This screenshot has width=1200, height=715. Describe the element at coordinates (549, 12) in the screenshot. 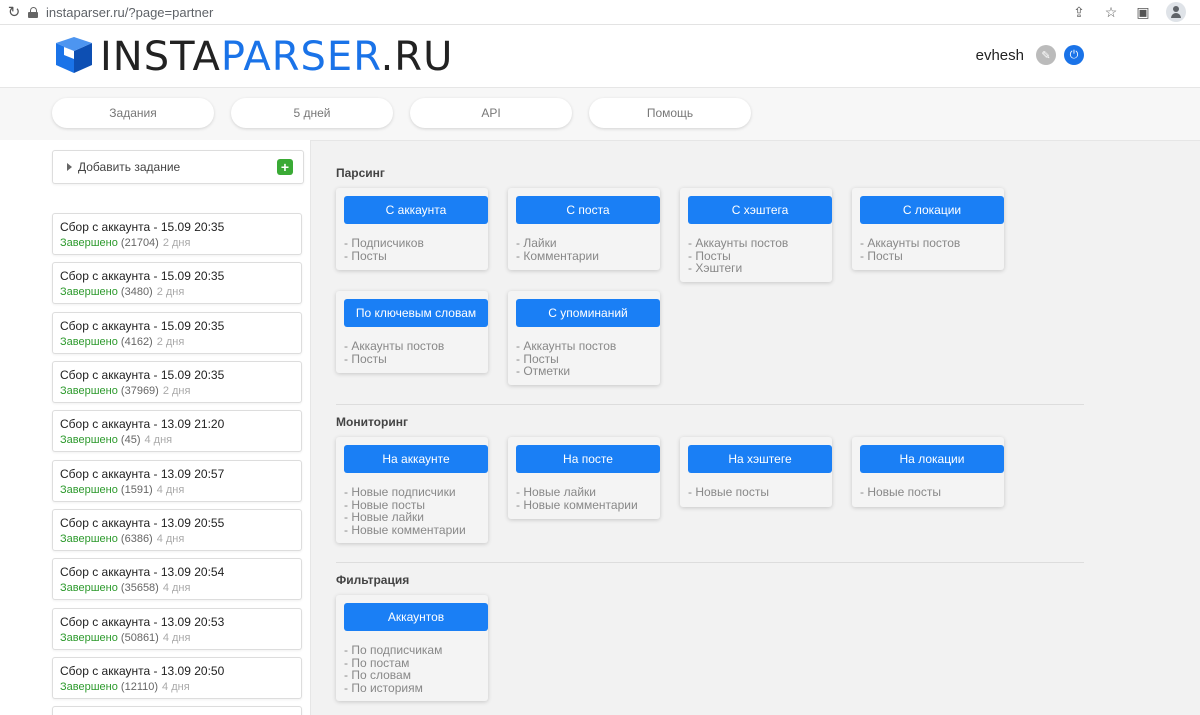

I see `address-bar: instaparser.ru/?page=partner` at that location.